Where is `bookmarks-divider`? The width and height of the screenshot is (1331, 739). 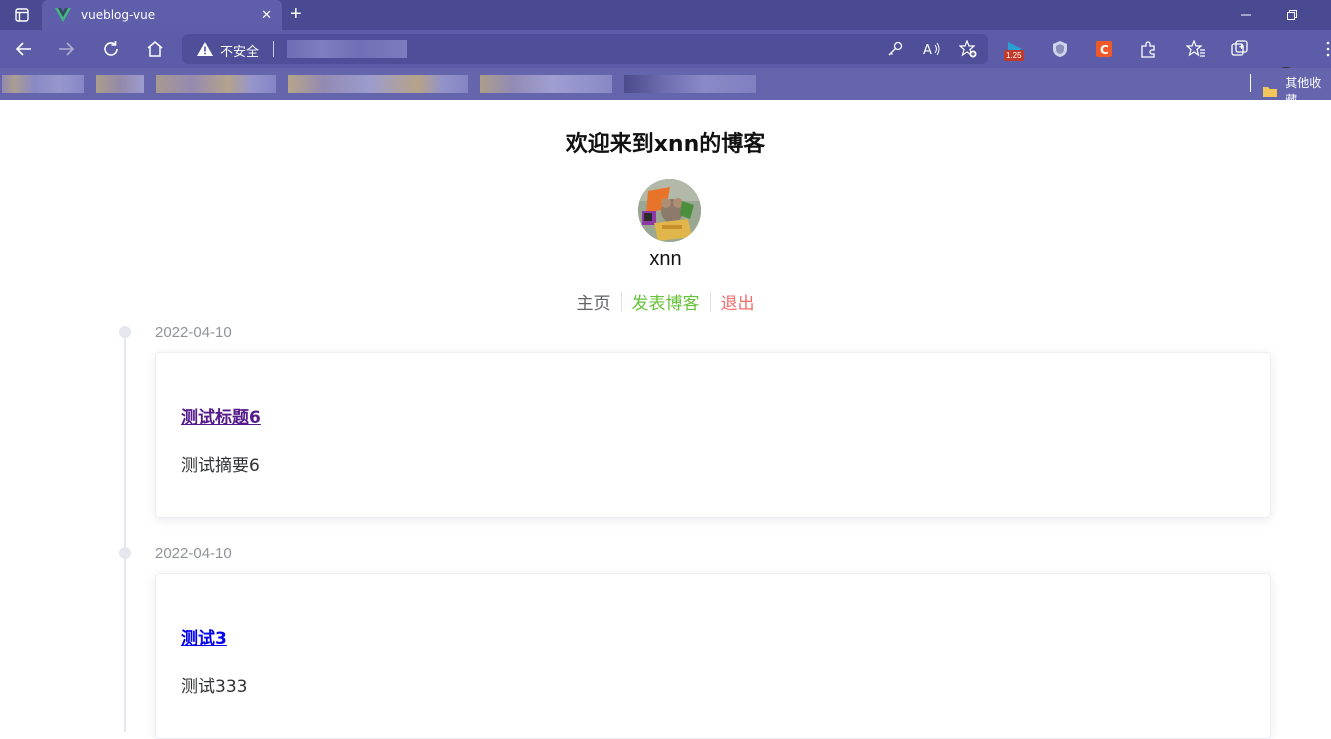
bookmarks-divider is located at coordinates (1250, 83).